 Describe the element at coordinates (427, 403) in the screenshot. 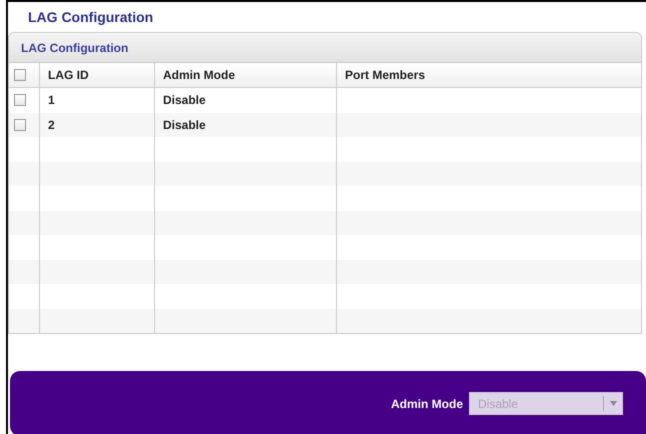

I see `admin-mode-label: Admin Mode` at that location.